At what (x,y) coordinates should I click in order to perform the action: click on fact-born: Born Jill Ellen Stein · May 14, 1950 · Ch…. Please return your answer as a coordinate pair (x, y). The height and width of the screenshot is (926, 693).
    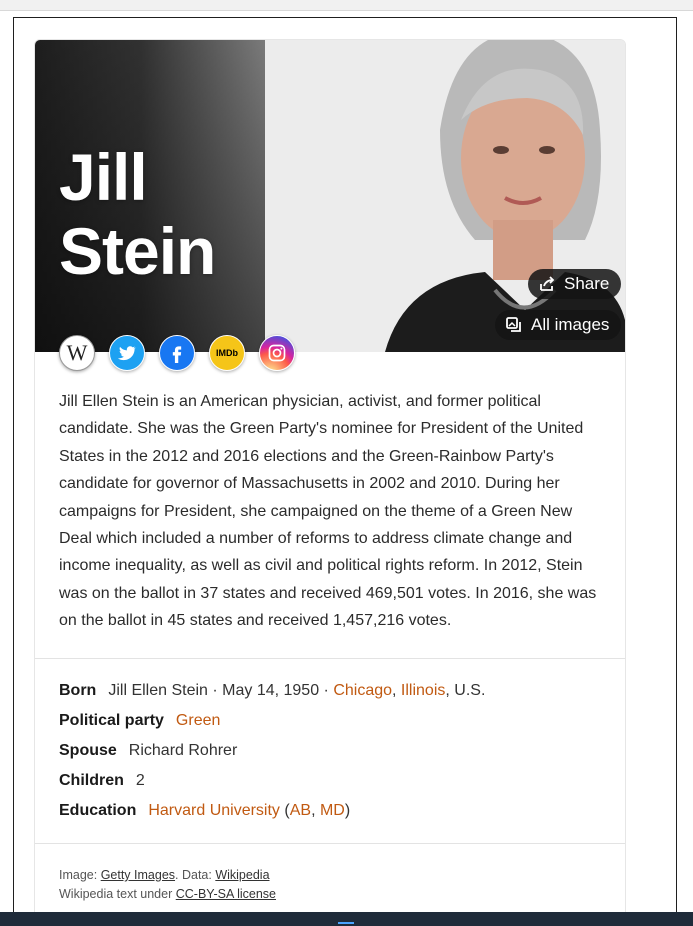
    Looking at the image, I should click on (272, 691).